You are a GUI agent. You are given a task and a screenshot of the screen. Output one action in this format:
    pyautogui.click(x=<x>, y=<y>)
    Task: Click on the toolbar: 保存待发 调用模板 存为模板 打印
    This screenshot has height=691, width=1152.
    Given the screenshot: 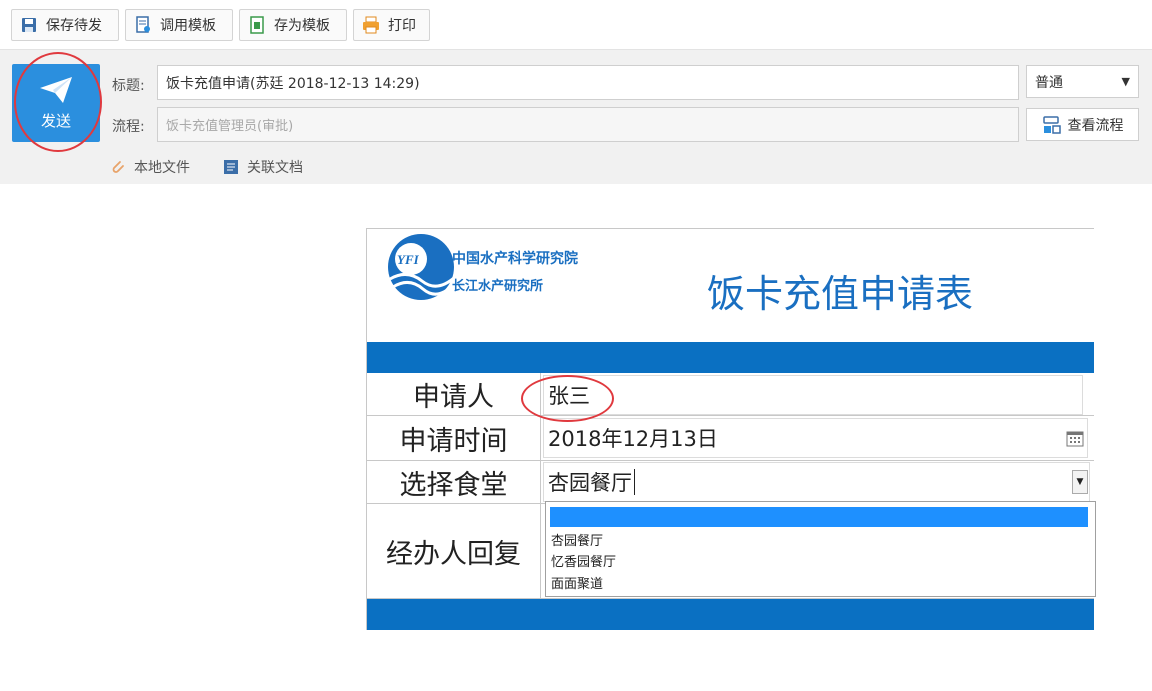 What is the action you would take?
    pyautogui.click(x=576, y=25)
    